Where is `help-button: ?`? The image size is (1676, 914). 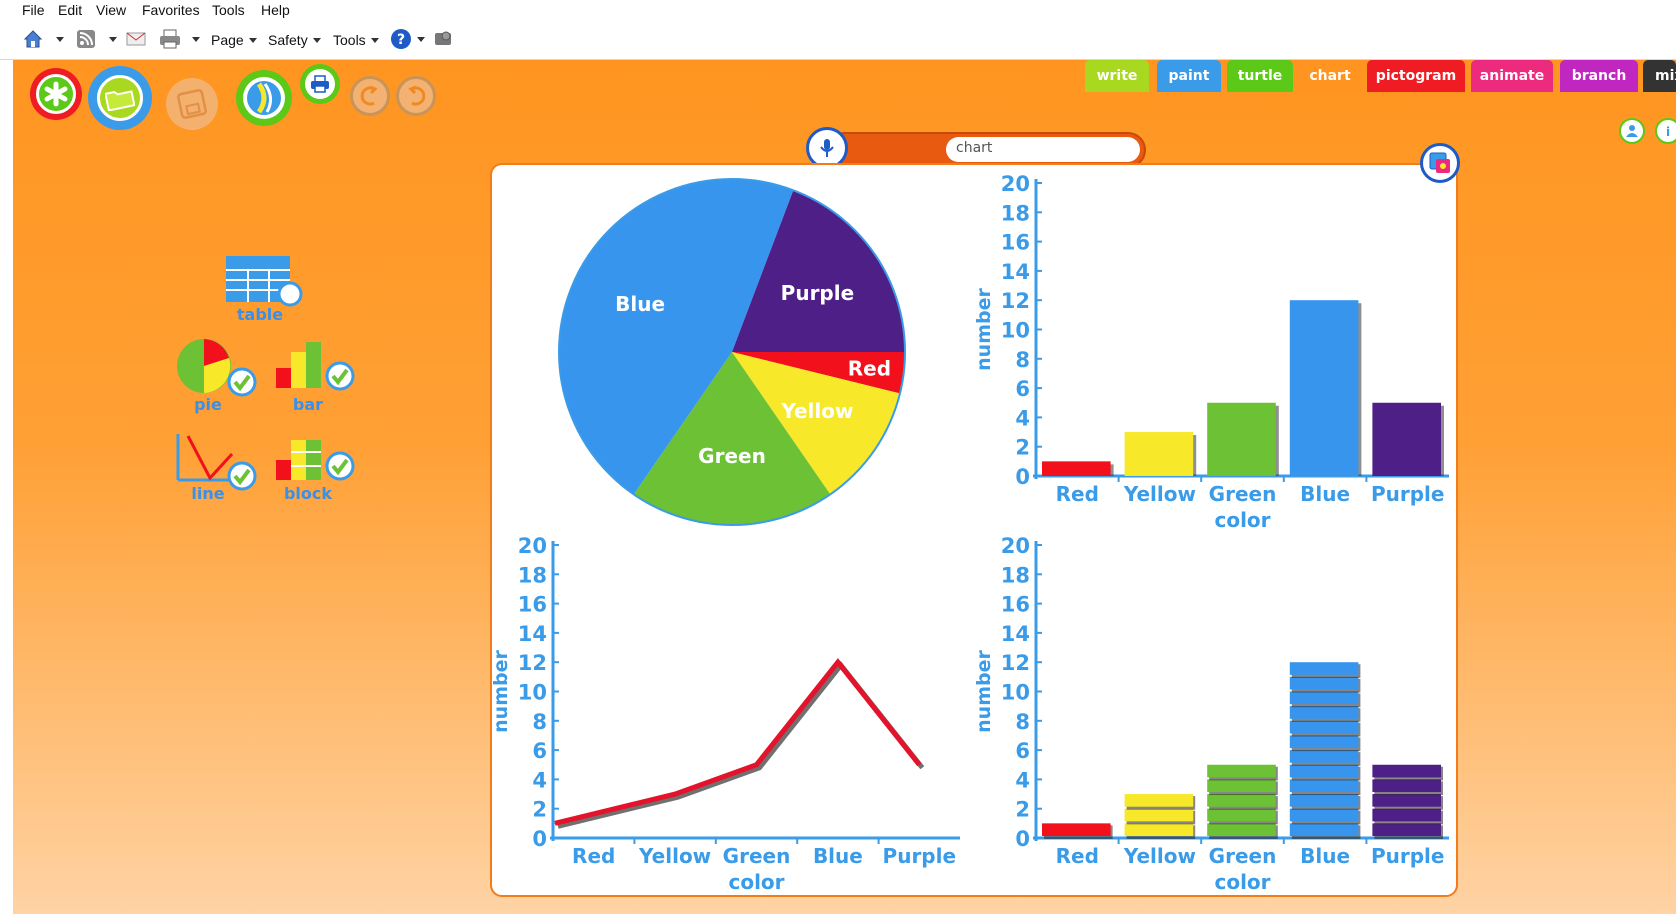 help-button: ? is located at coordinates (407, 39).